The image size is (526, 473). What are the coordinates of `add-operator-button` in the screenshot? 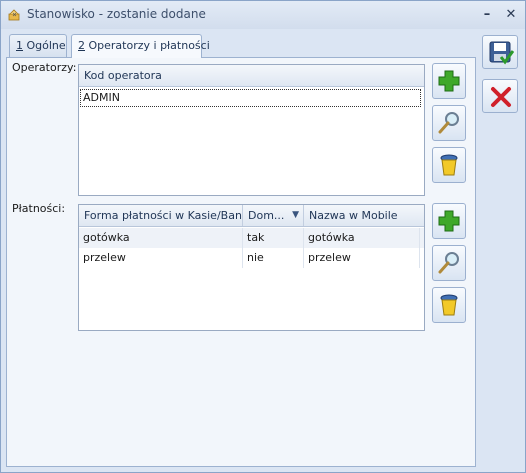 It's located at (449, 81).